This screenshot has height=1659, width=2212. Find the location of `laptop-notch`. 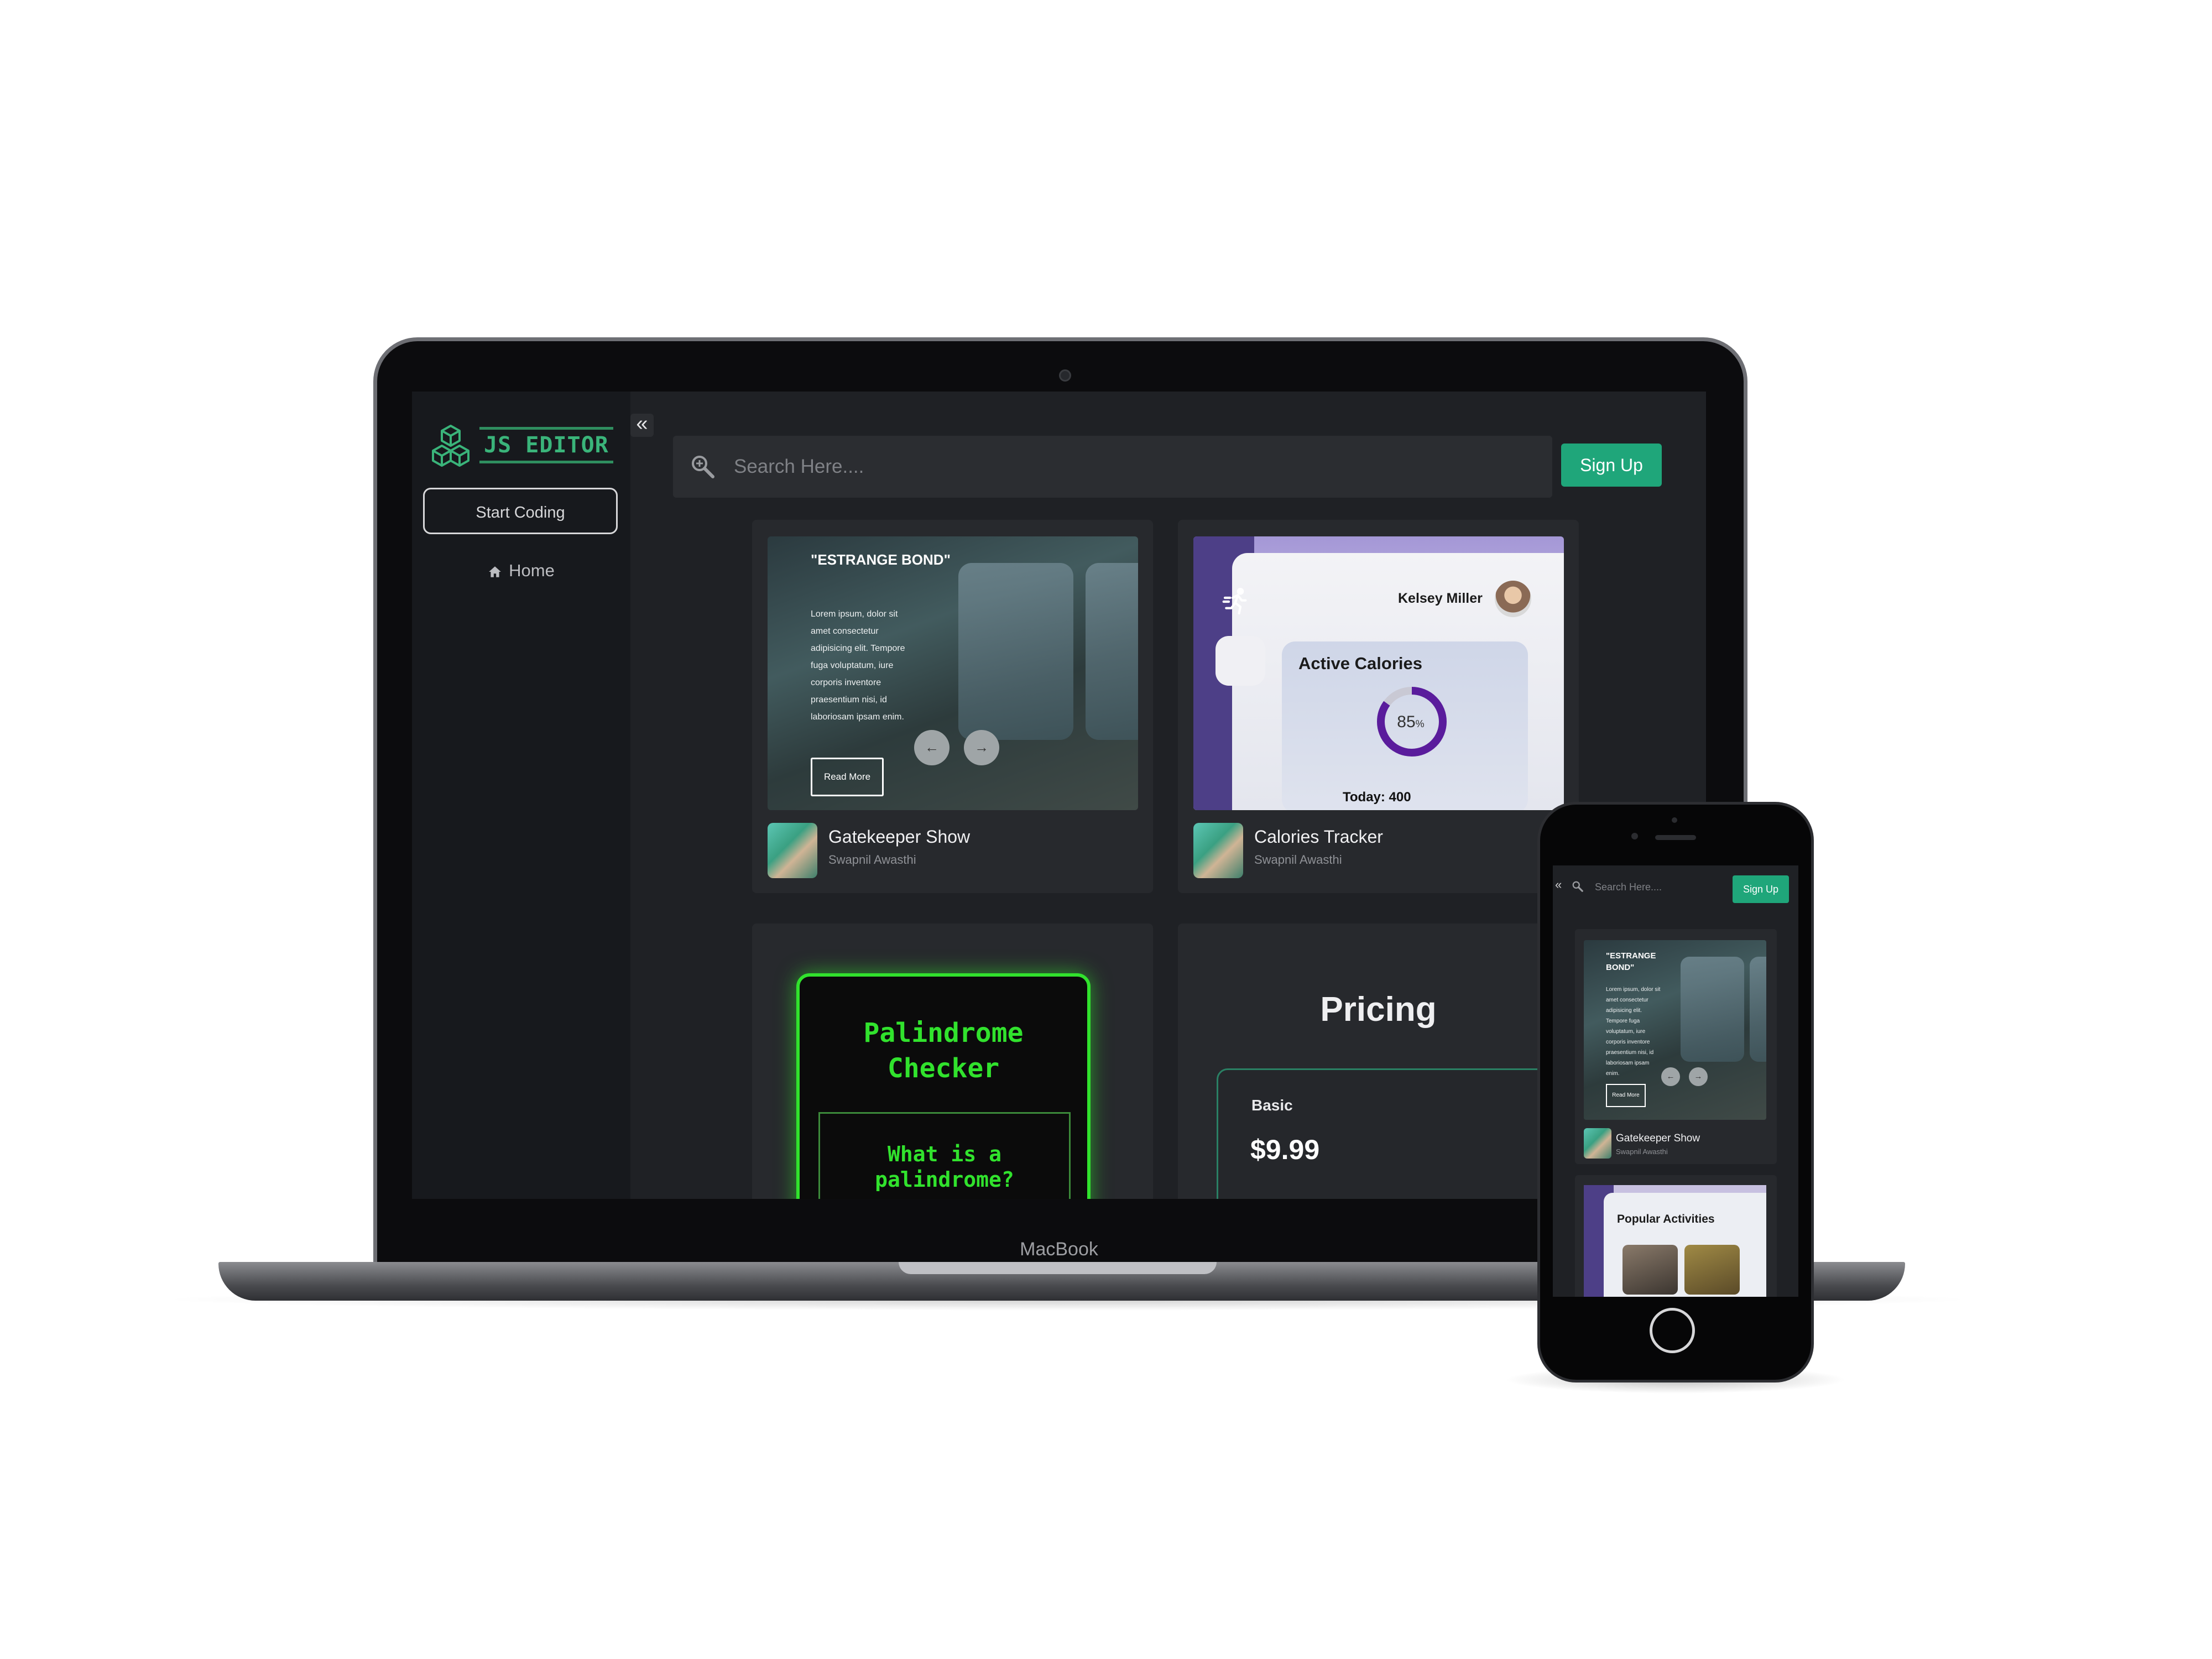

laptop-notch is located at coordinates (1058, 1268).